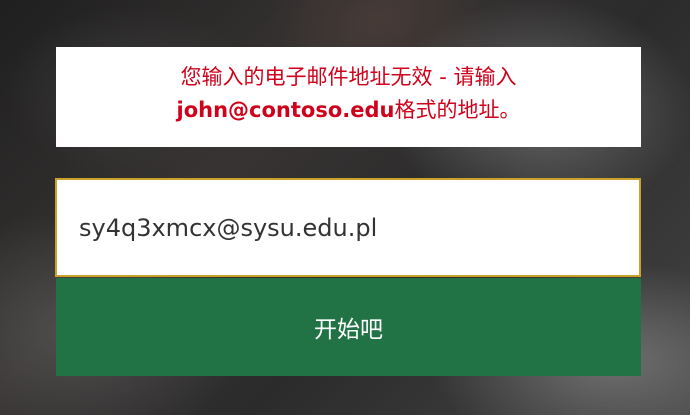  What do you see at coordinates (457, 110) in the screenshot?
I see `error-message-suffix: 格式的地址。` at bounding box center [457, 110].